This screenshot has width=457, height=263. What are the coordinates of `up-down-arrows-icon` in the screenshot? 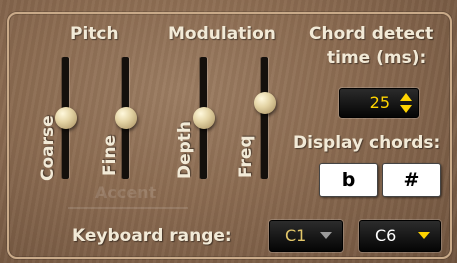 It's located at (406, 103).